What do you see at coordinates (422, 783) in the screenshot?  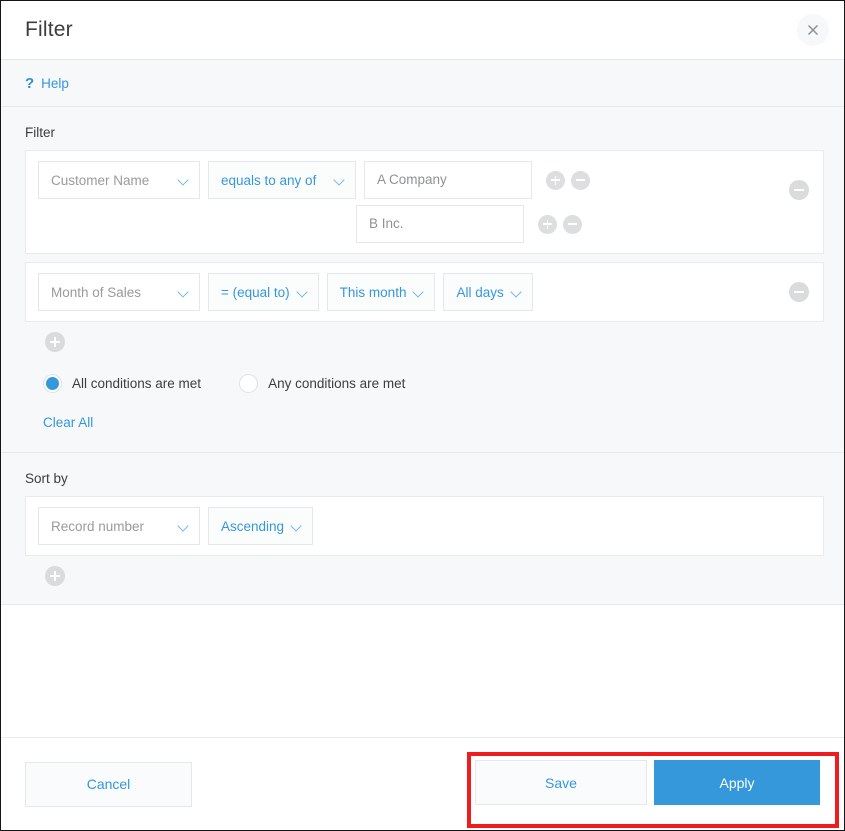 I see `dialog-footer: Cancel Save Apply` at bounding box center [422, 783].